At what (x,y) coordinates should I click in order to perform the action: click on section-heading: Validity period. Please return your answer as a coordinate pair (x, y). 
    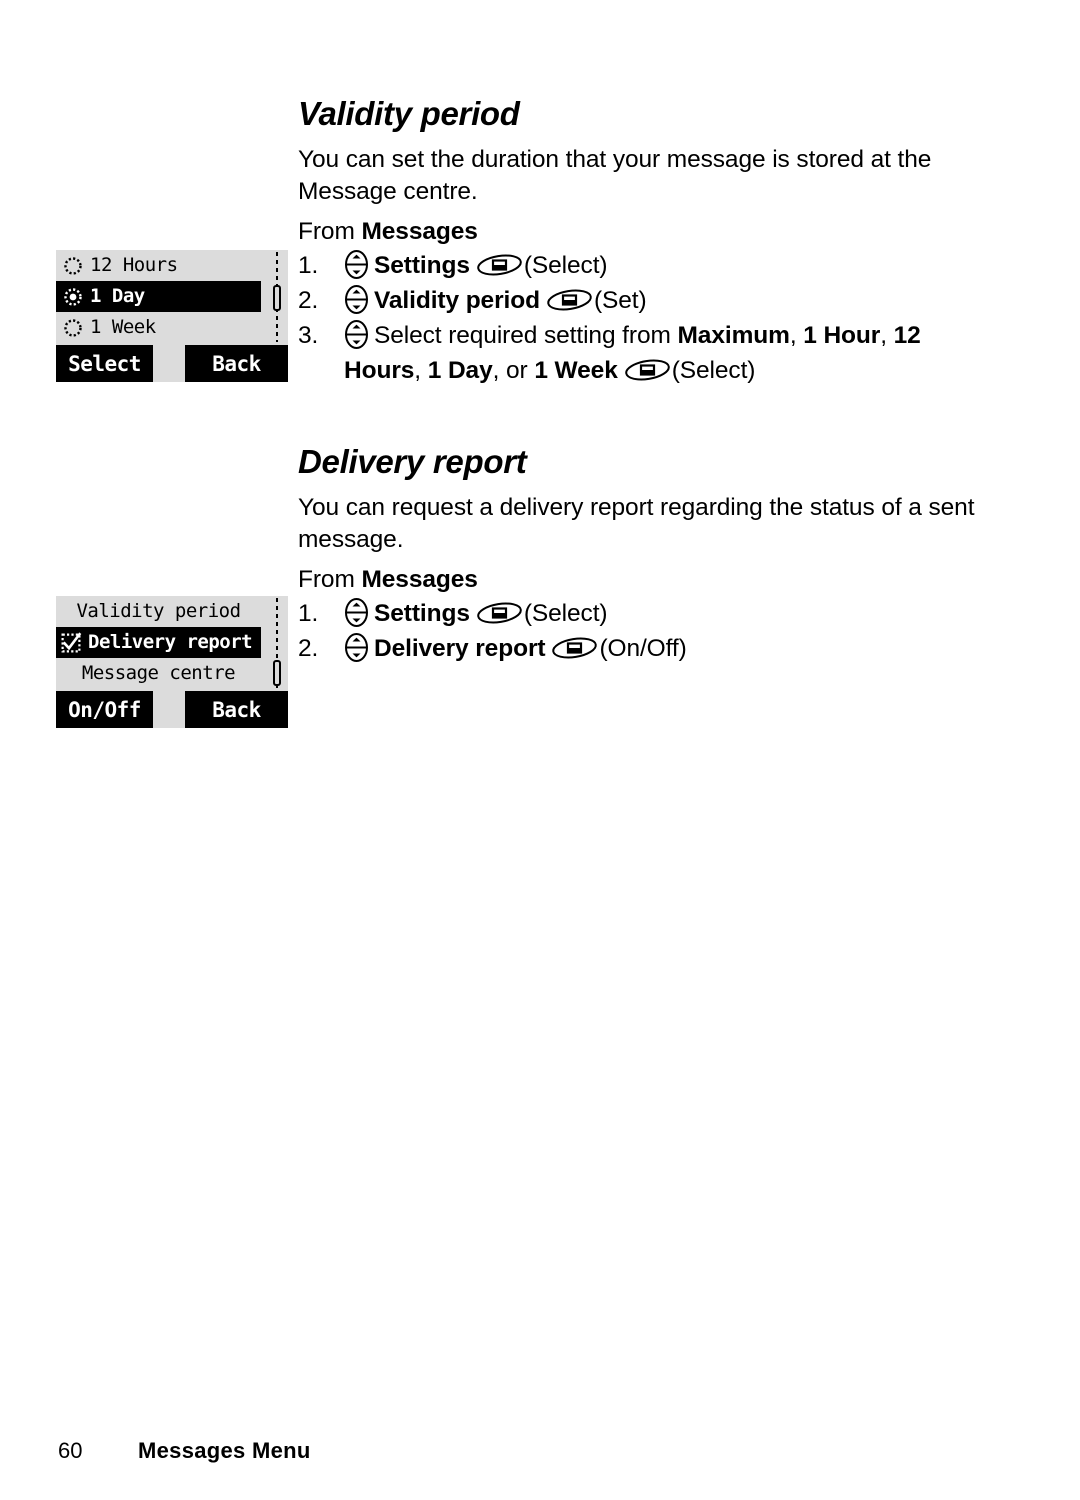
    Looking at the image, I should click on (409, 113).